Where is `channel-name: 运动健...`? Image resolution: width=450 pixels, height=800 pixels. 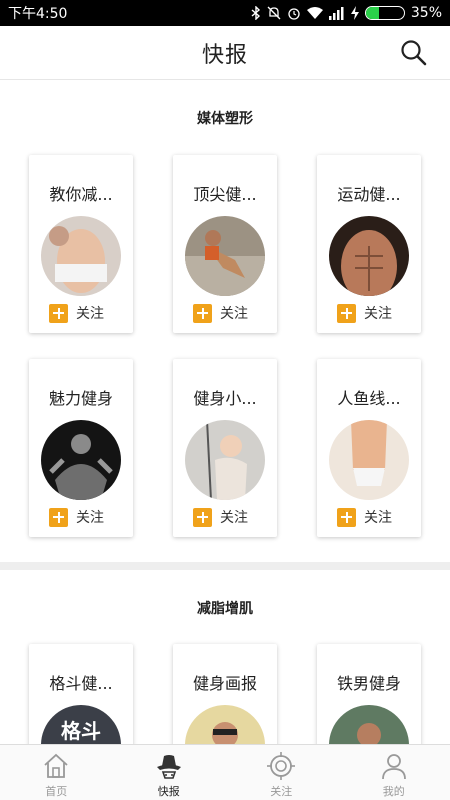
channel-name: 运动健... is located at coordinates (369, 194).